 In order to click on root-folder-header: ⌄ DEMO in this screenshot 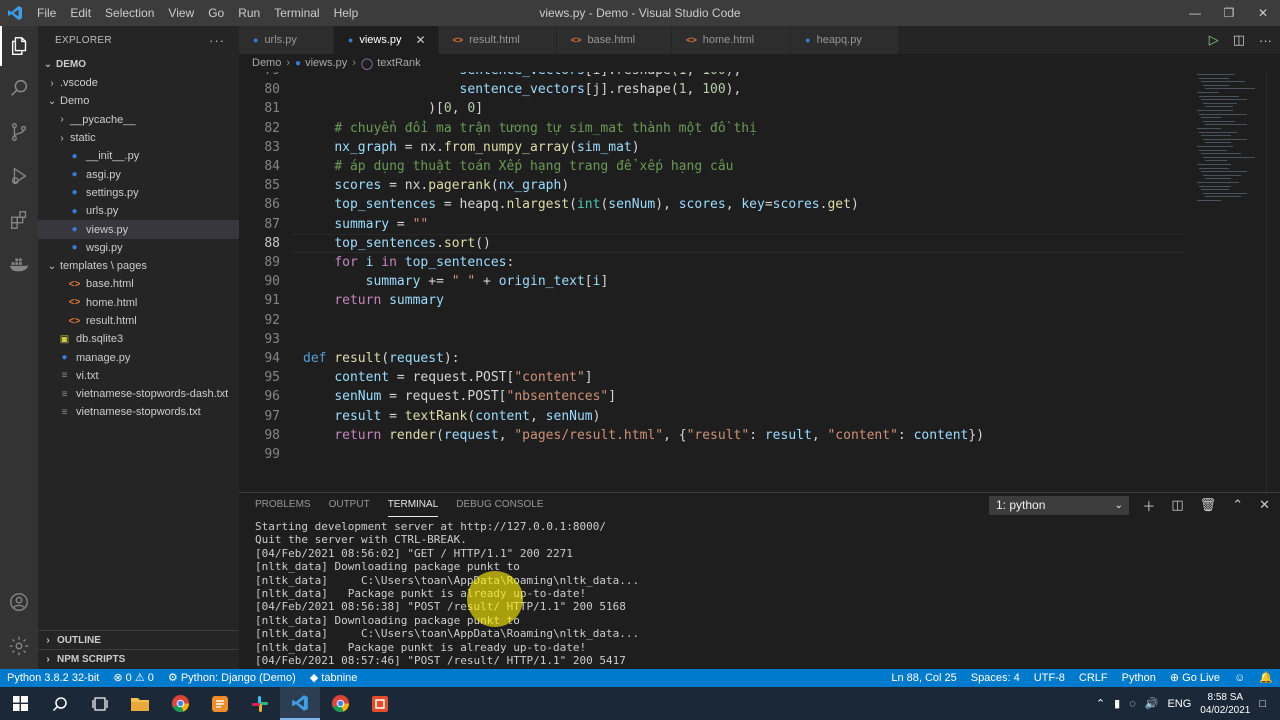, I will do `click(138, 64)`.